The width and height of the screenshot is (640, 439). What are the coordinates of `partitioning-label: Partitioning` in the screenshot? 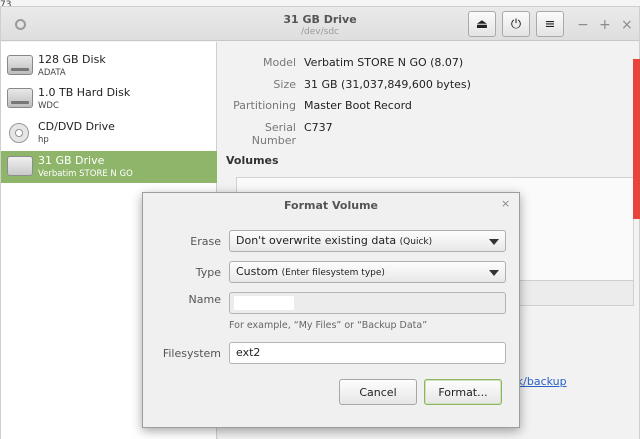 It's located at (264, 105).